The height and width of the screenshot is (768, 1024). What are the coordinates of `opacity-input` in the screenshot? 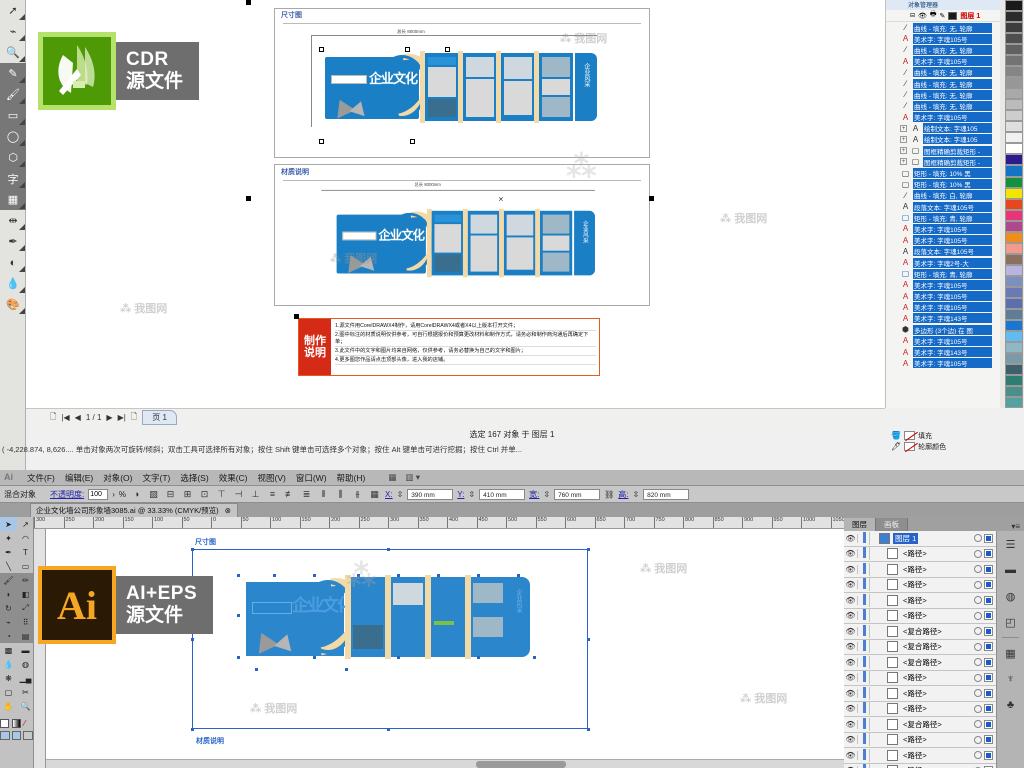 It's located at (98, 494).